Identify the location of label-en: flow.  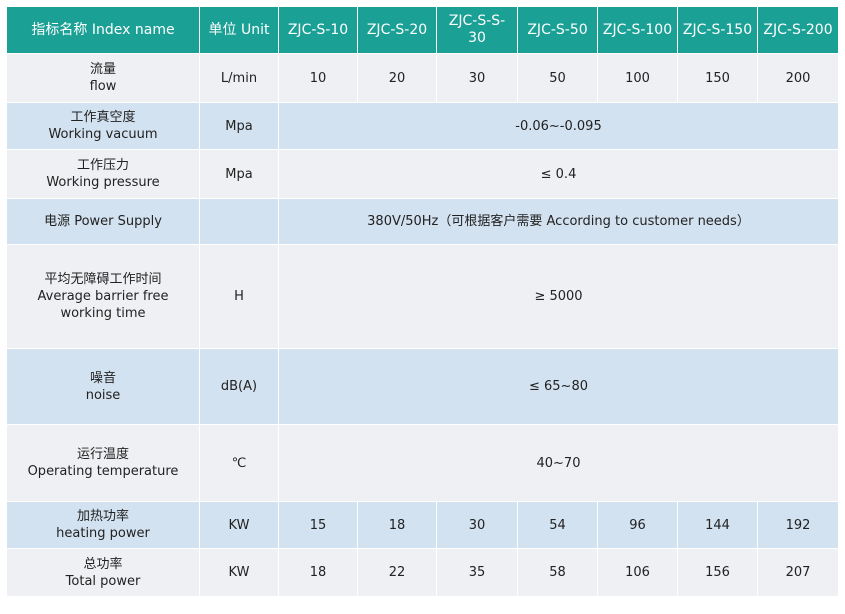
(103, 86).